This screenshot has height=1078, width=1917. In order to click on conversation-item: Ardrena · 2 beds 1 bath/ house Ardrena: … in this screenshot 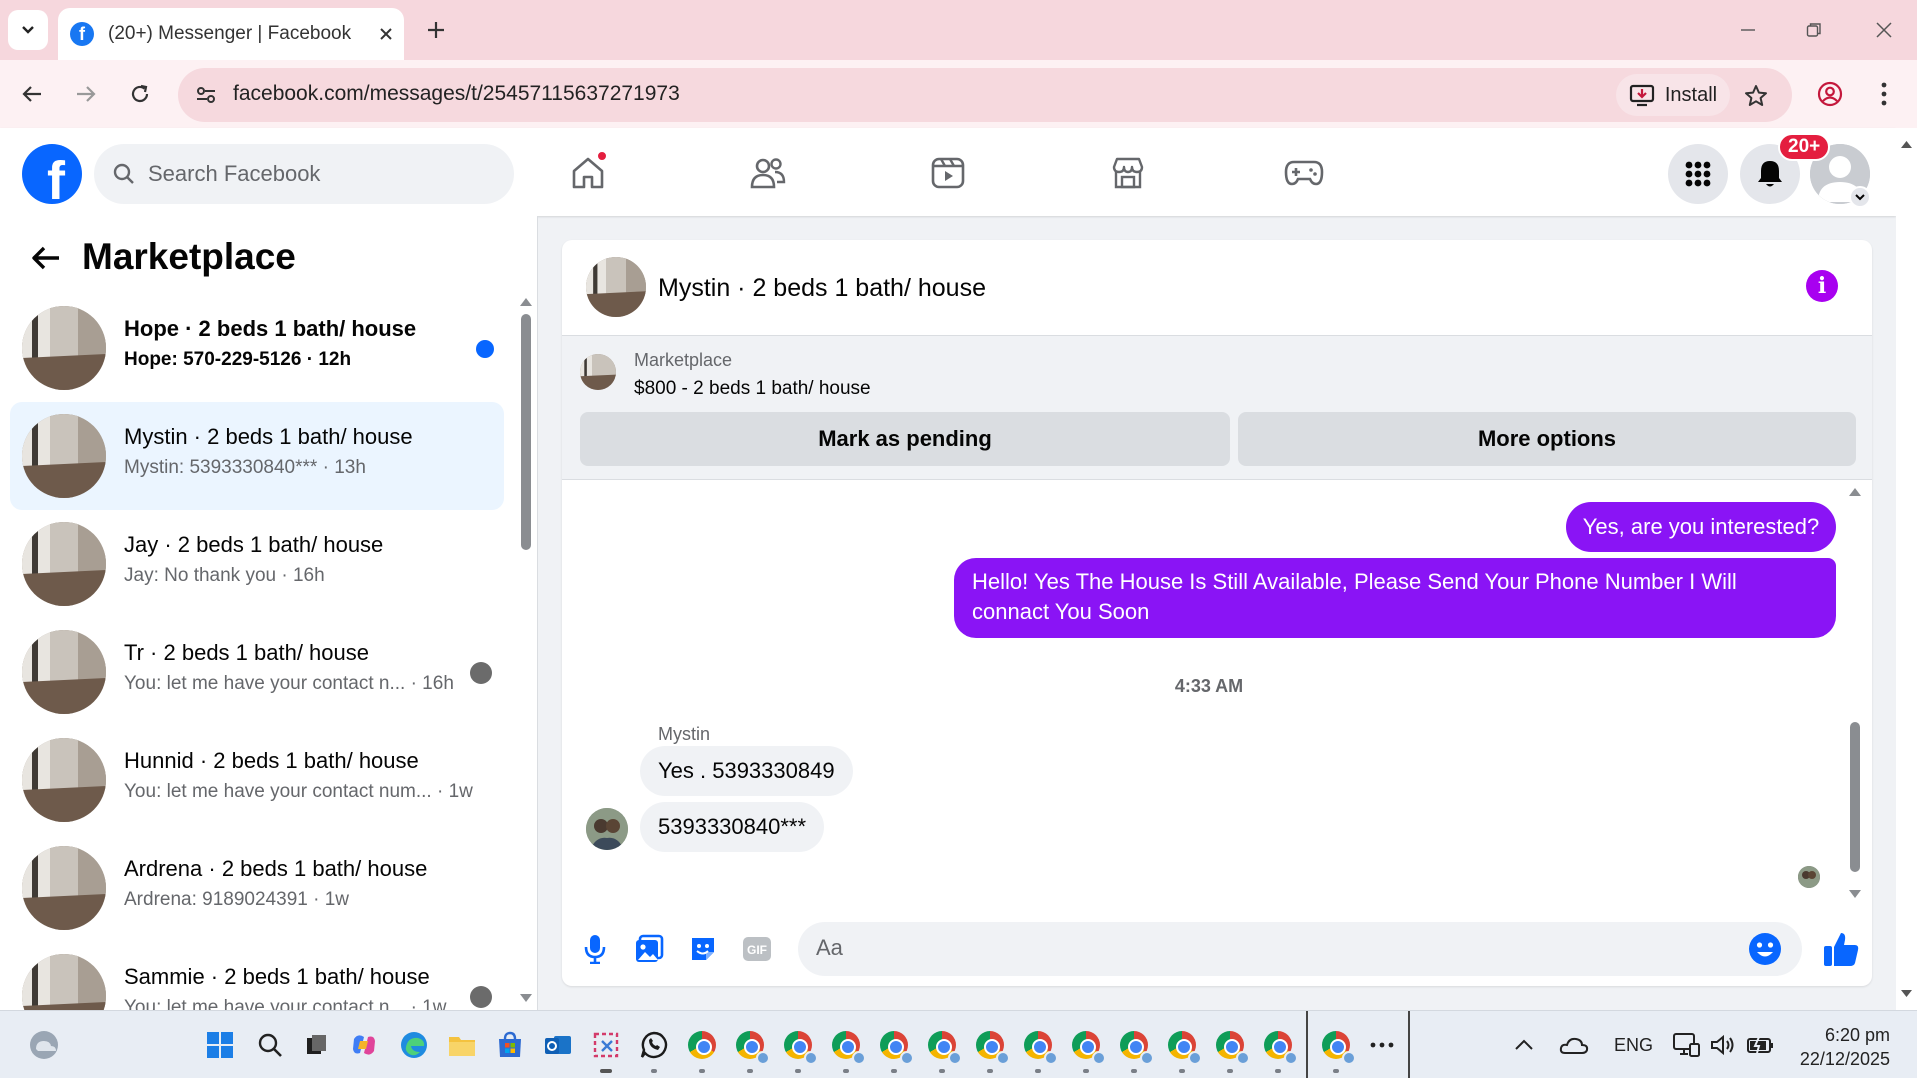, I will do `click(257, 888)`.